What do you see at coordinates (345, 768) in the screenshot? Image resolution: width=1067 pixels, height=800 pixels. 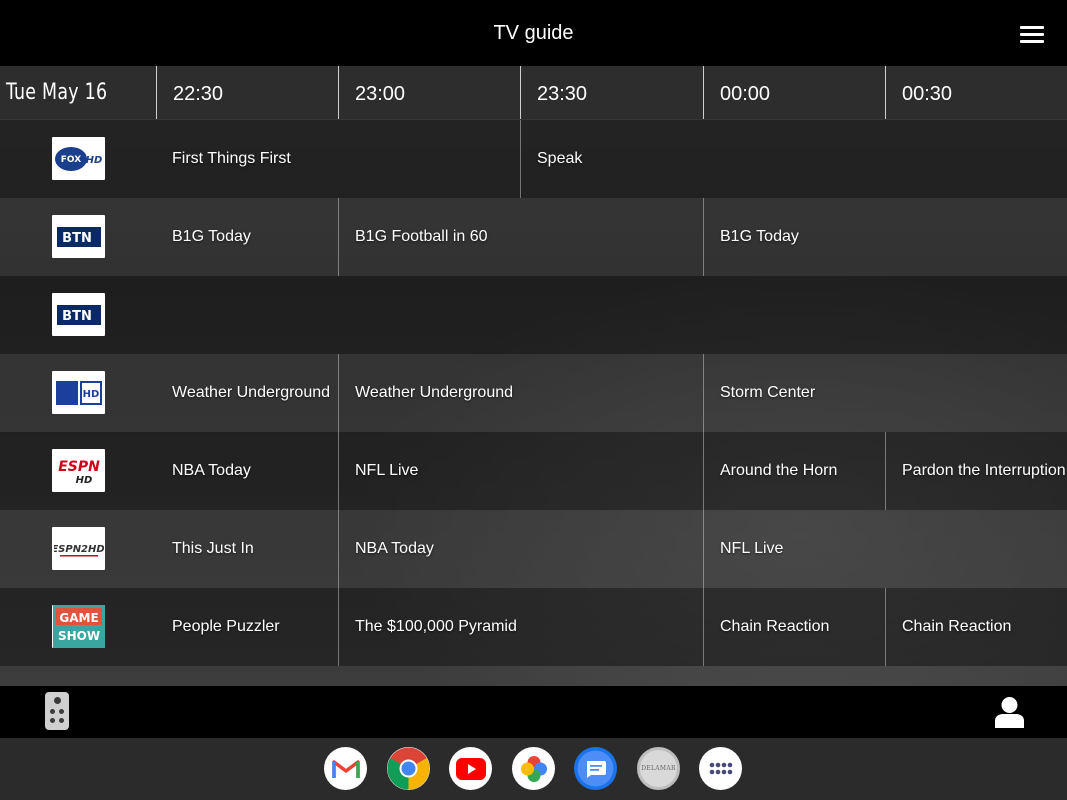 I see `gmail-icon` at bounding box center [345, 768].